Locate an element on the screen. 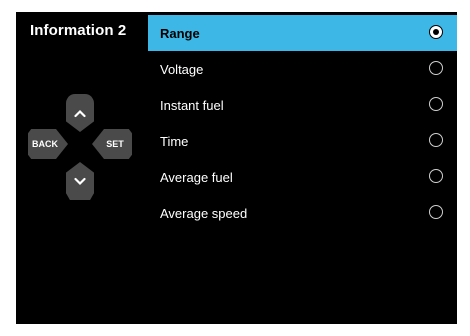 Image resolution: width=470 pixels, height=336 pixels. chevron-down-icon is located at coordinates (80, 181).